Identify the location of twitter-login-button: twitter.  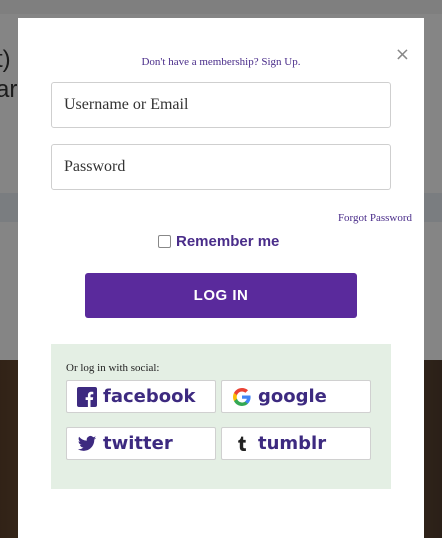
(141, 443).